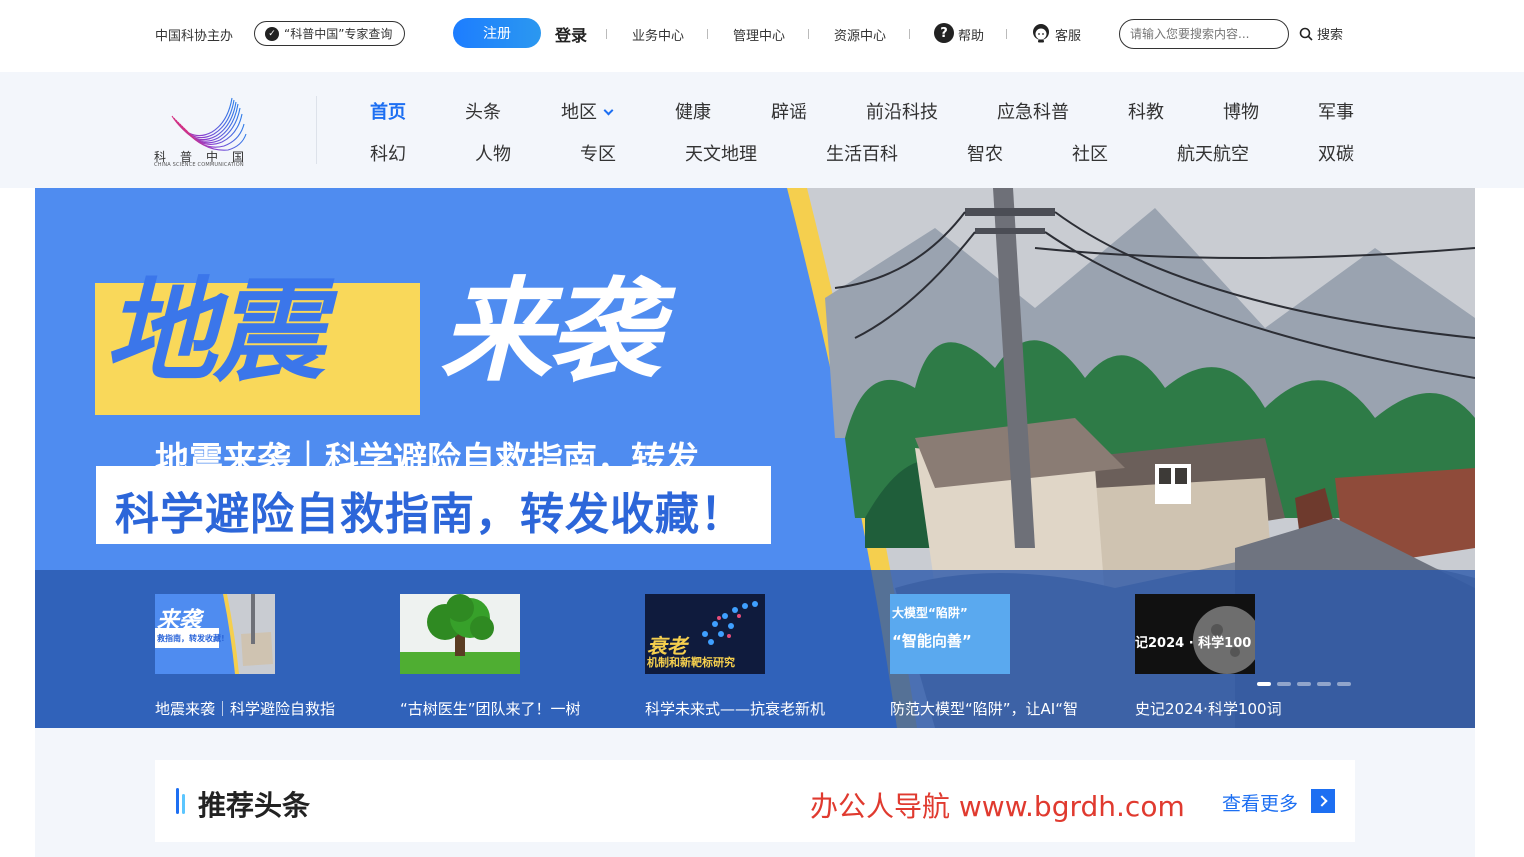  Describe the element at coordinates (199, 165) in the screenshot. I see `logo-text-en: CHINA SCIENCE COMMUNICATION` at that location.